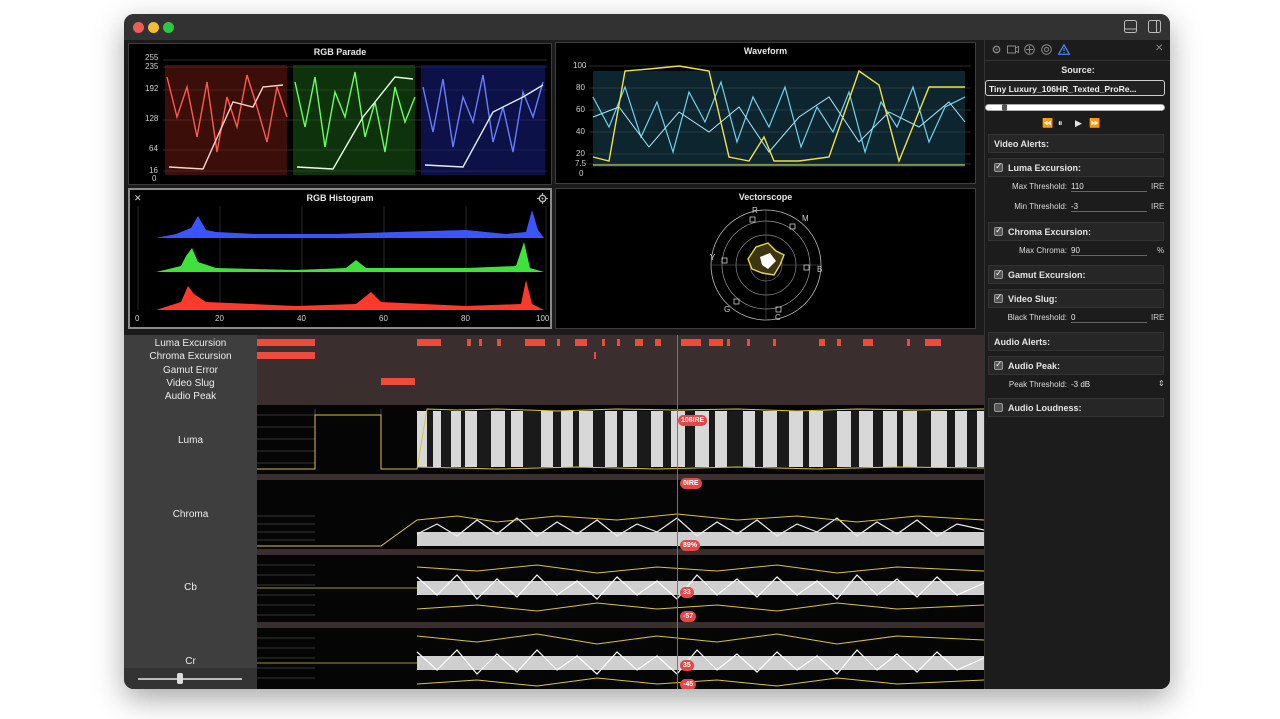  What do you see at coordinates (599, 362) in the screenshot?
I see `alert-markers` at bounding box center [599, 362].